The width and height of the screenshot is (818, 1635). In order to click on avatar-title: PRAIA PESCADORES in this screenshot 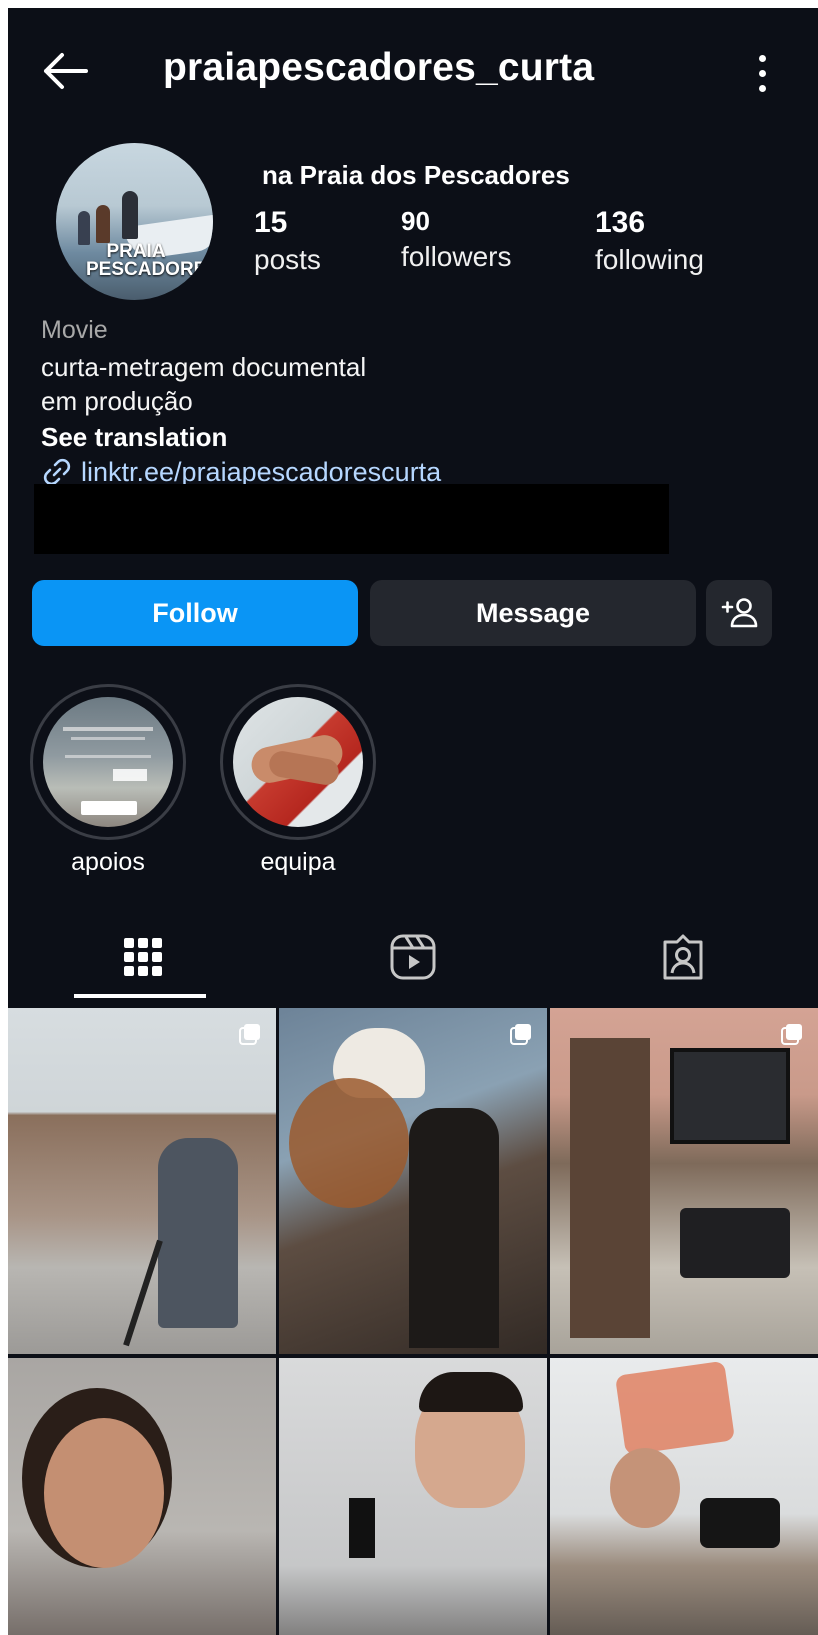, I will do `click(149, 260)`.